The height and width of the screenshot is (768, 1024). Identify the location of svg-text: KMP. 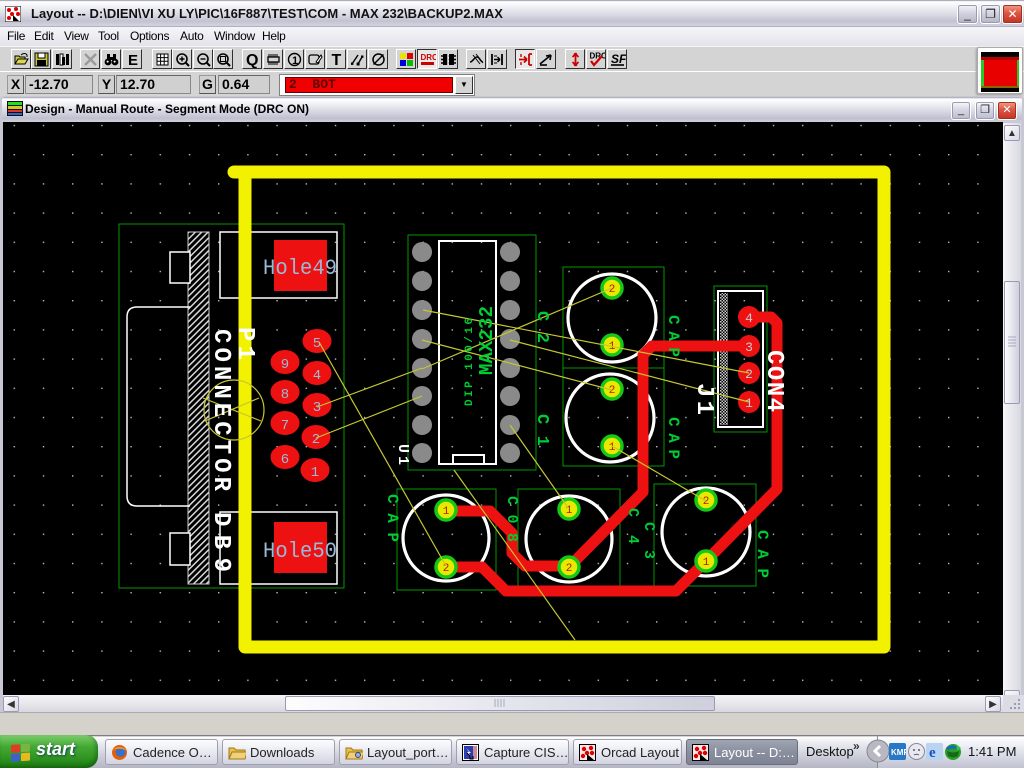
(898, 752).